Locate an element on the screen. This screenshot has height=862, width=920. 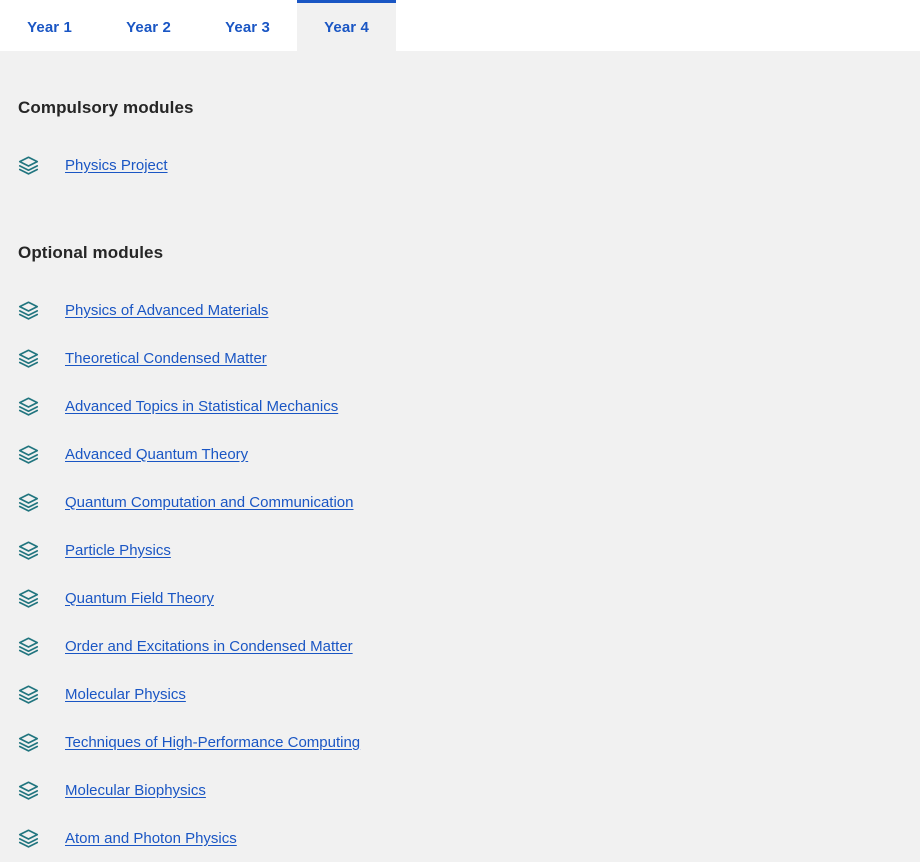
tab-label: Year 4 is located at coordinates (346, 27).